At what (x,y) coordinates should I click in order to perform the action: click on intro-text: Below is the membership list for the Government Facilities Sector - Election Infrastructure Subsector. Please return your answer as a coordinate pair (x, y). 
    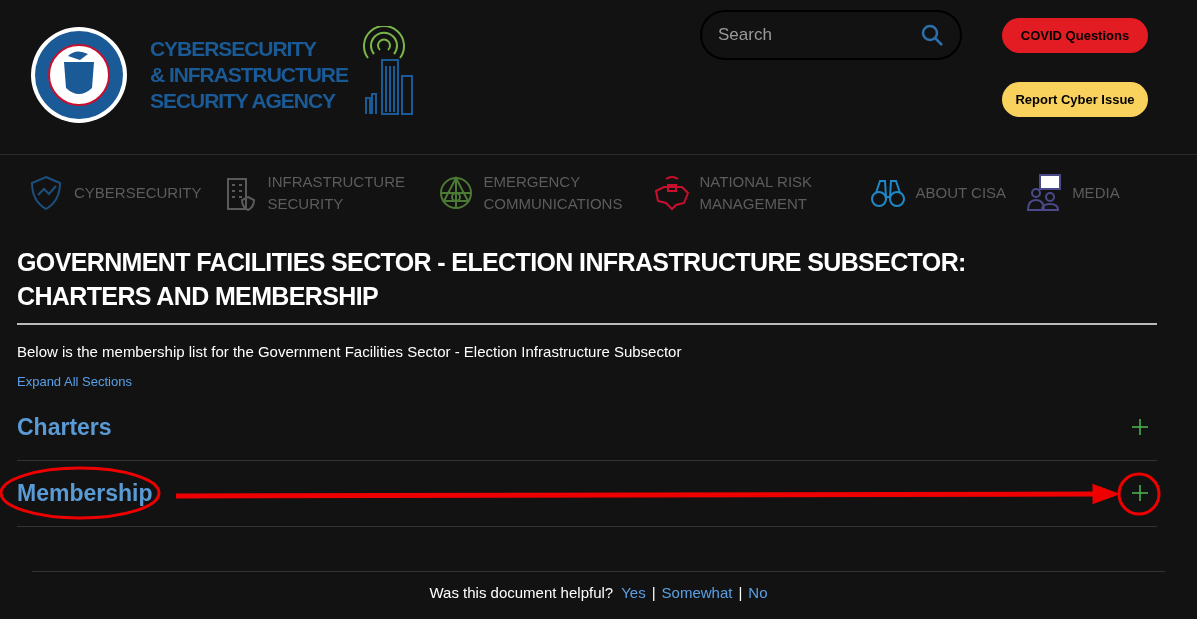
    Looking at the image, I should click on (350, 352).